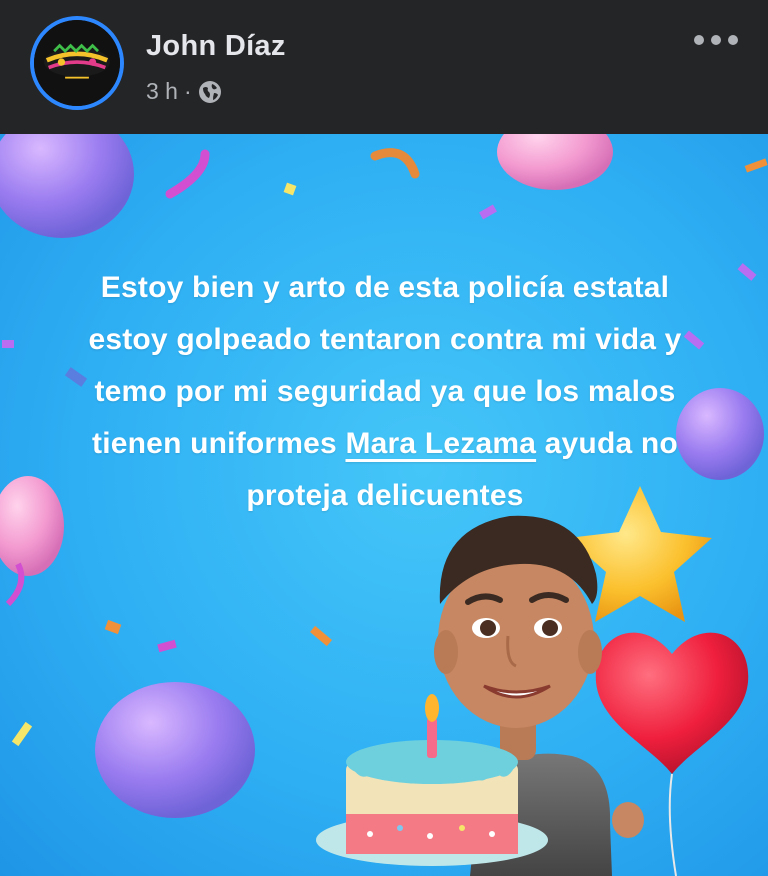 This screenshot has width=768, height=876. What do you see at coordinates (672, 703) in the screenshot?
I see `heart-balloon` at bounding box center [672, 703].